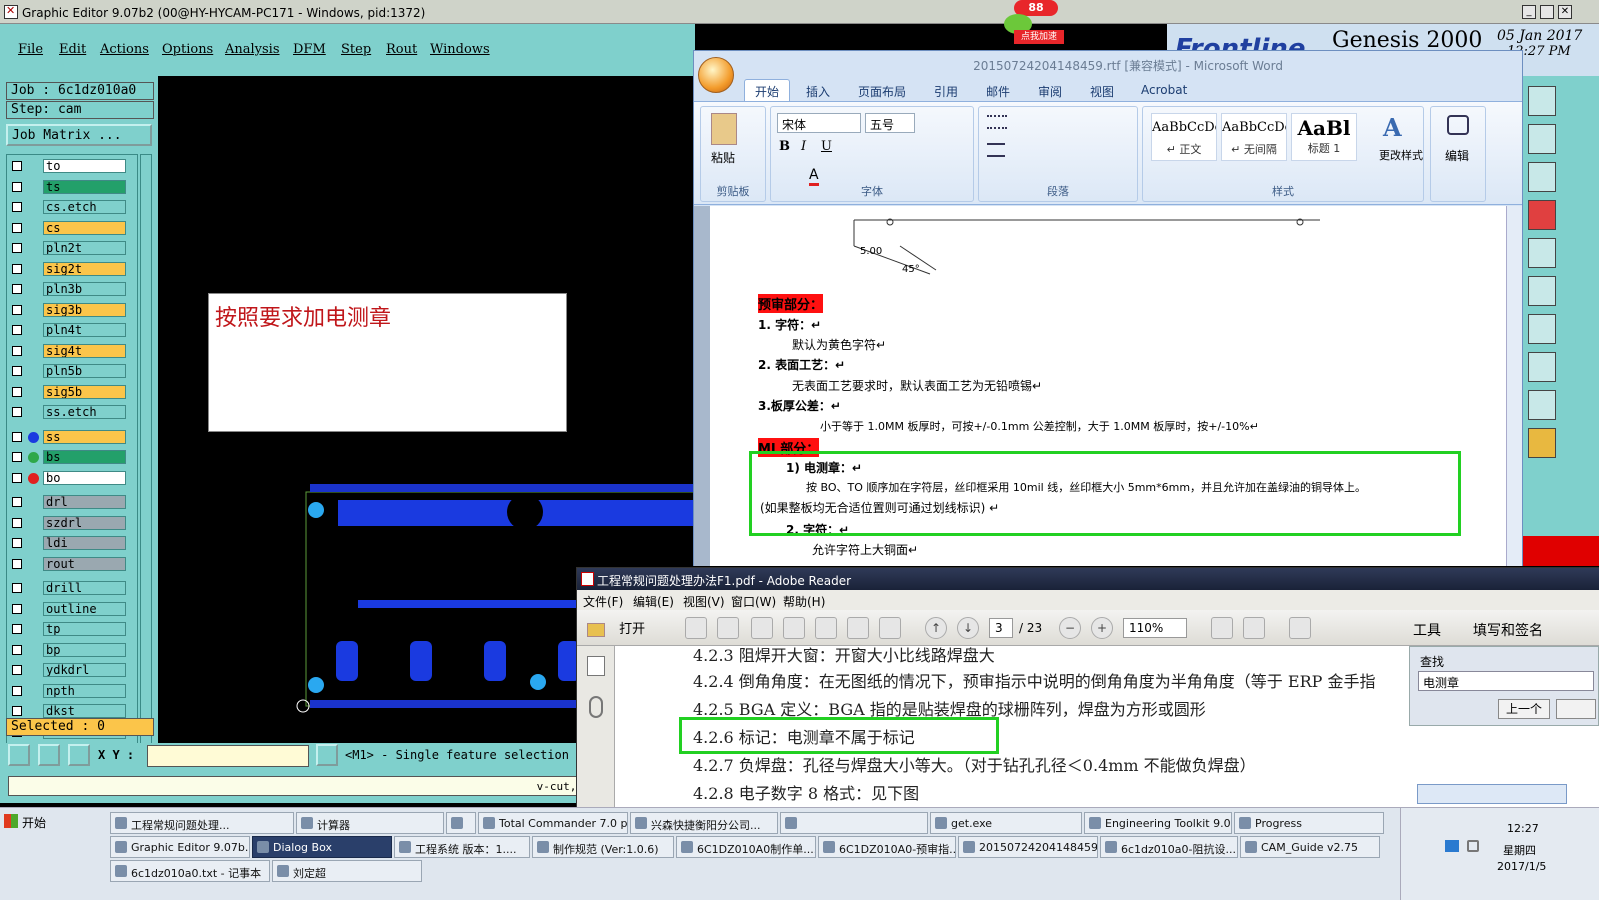 This screenshot has height=900, width=1599. Describe the element at coordinates (762, 628) in the screenshot. I see `sign-icon` at that location.